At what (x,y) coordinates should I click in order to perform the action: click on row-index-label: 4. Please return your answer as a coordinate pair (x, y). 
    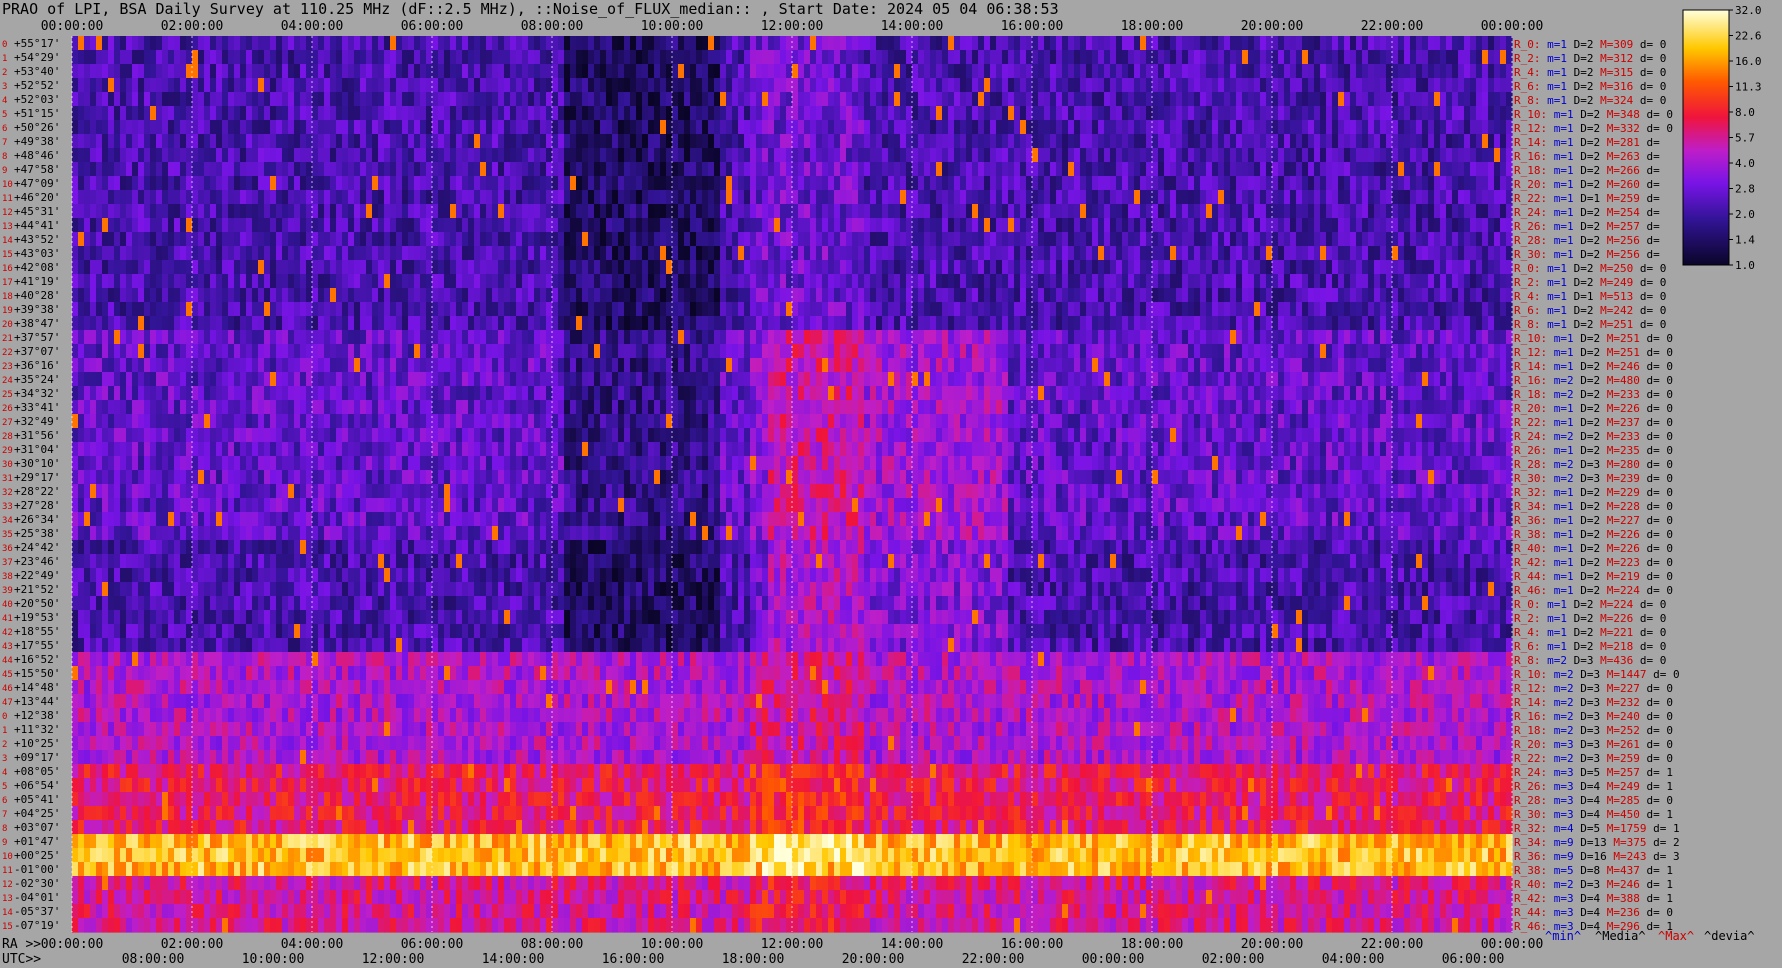
    Looking at the image, I should click on (4, 101).